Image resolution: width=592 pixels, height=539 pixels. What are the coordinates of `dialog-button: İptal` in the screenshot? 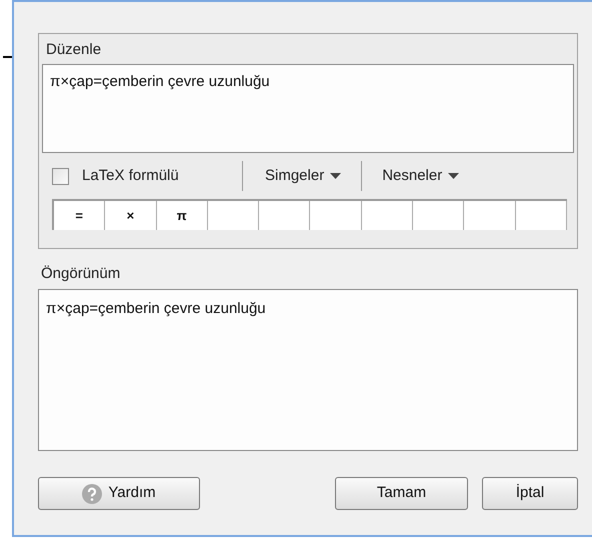 It's located at (530, 493).